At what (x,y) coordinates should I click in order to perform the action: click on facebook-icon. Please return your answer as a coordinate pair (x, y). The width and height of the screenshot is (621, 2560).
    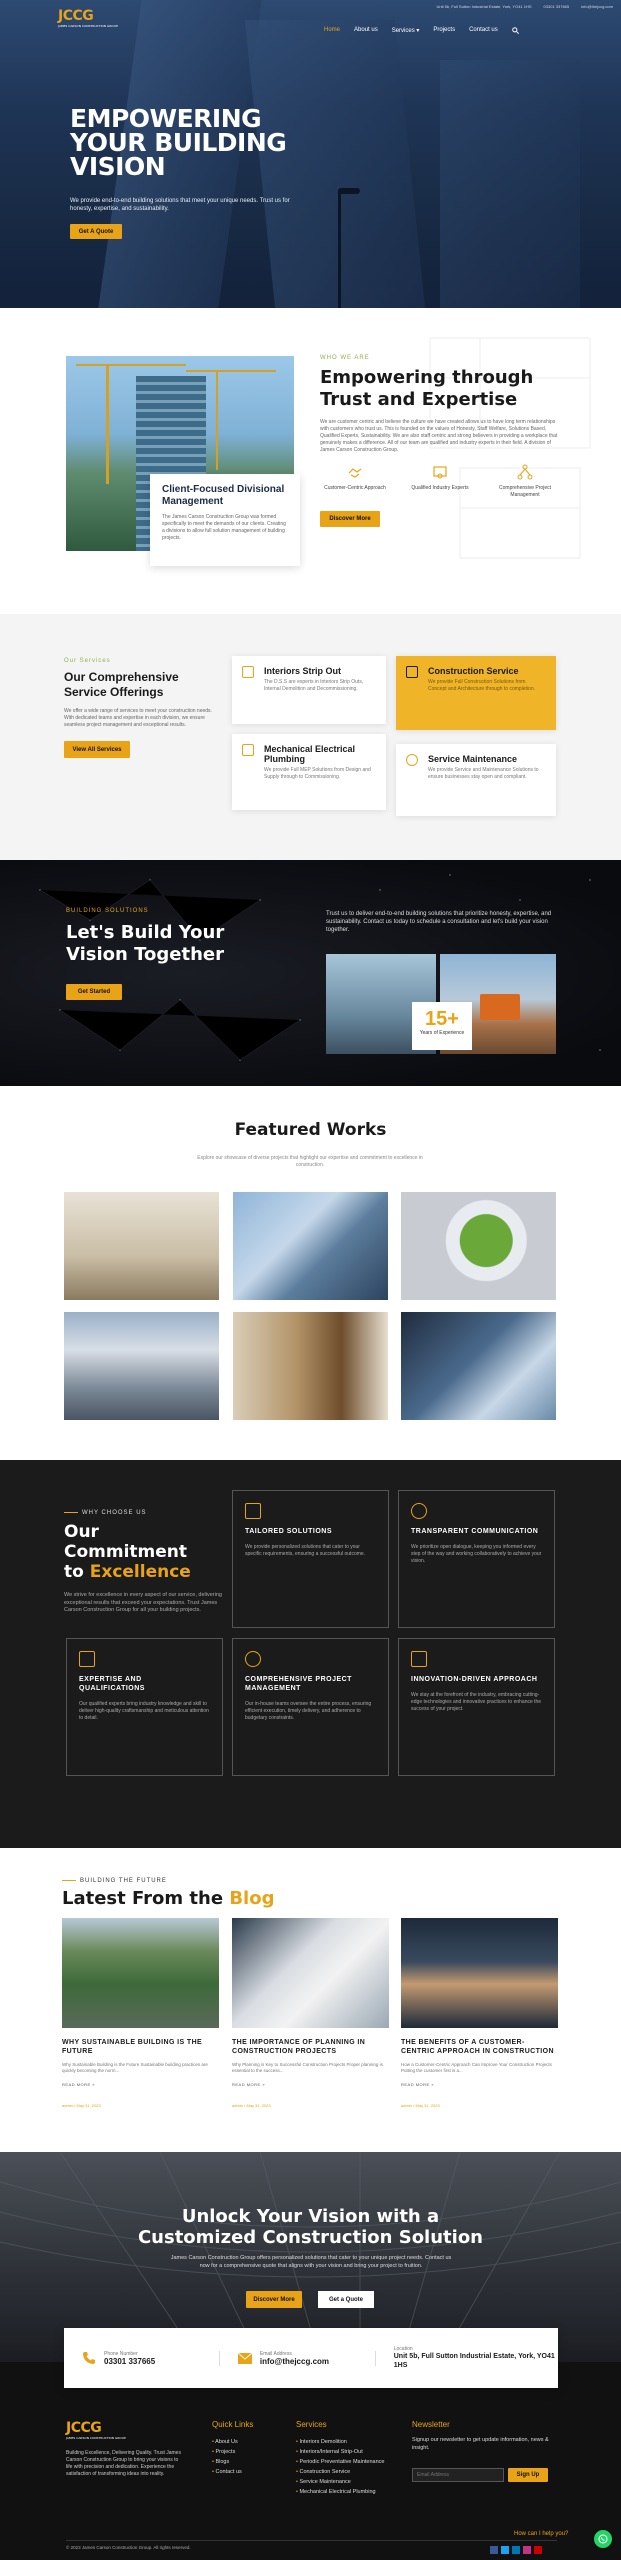
    Looking at the image, I should click on (494, 2550).